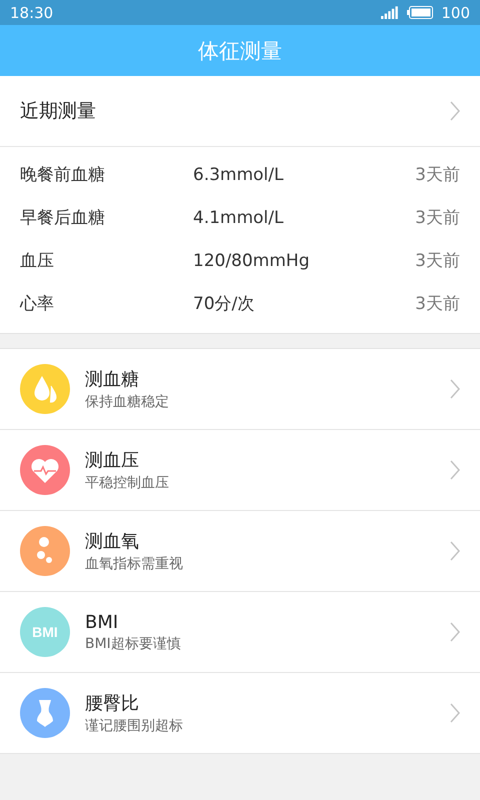 Image resolution: width=480 pixels, height=800 pixels. I want to click on test-title: 腰臀比, so click(112, 703).